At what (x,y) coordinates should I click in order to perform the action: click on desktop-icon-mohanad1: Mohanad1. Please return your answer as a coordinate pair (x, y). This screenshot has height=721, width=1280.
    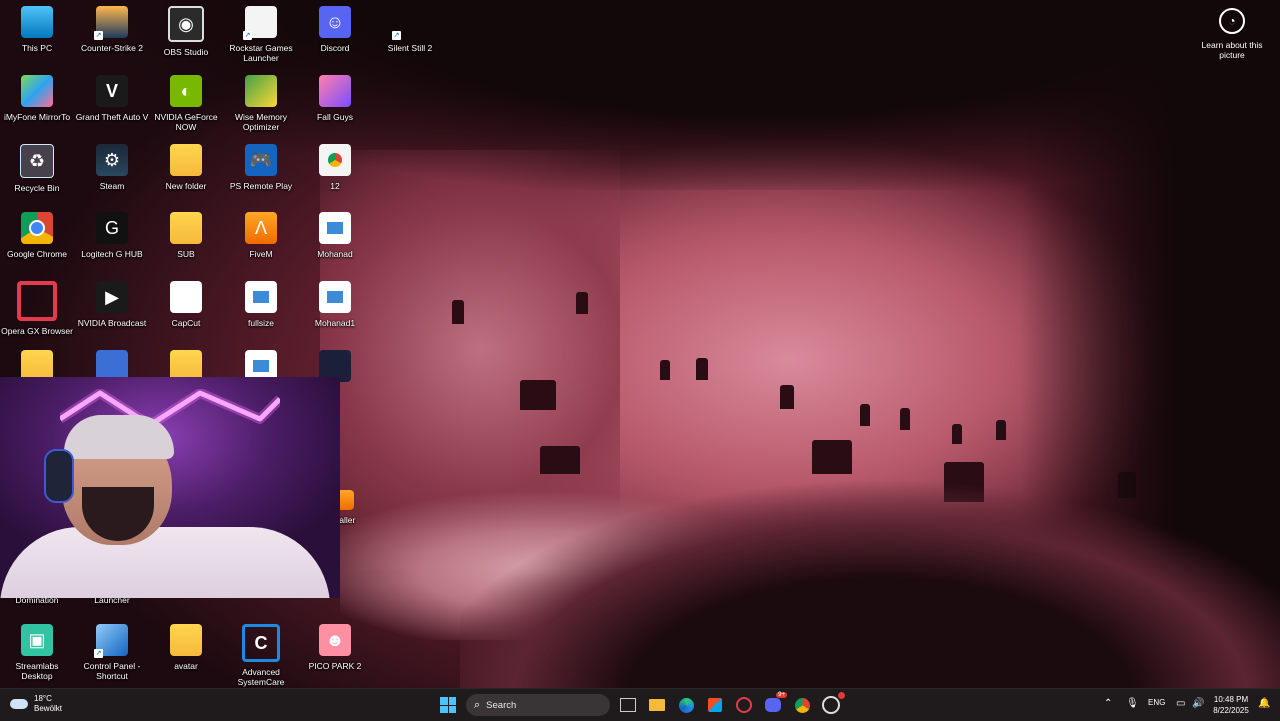
    Looking at the image, I should click on (335, 304).